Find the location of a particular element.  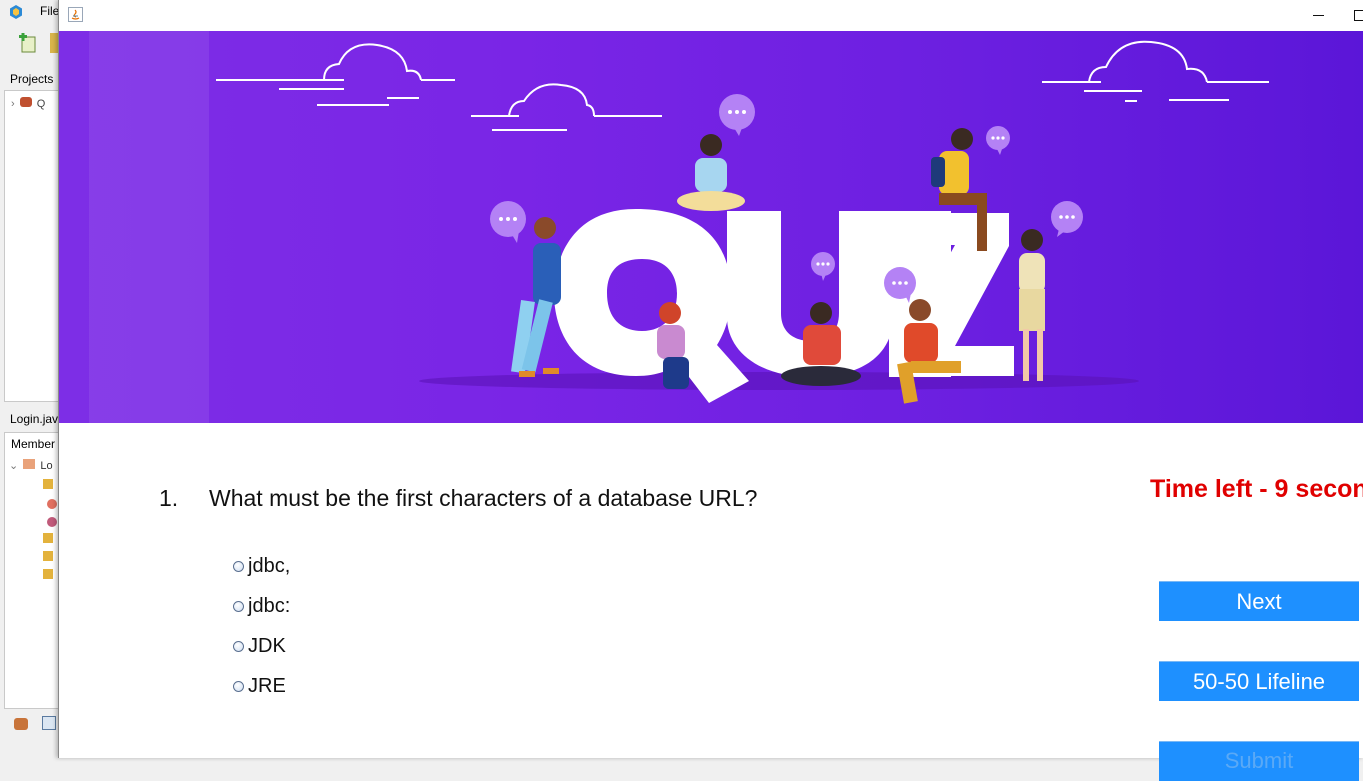

window-titlebar is located at coordinates (711, 15).